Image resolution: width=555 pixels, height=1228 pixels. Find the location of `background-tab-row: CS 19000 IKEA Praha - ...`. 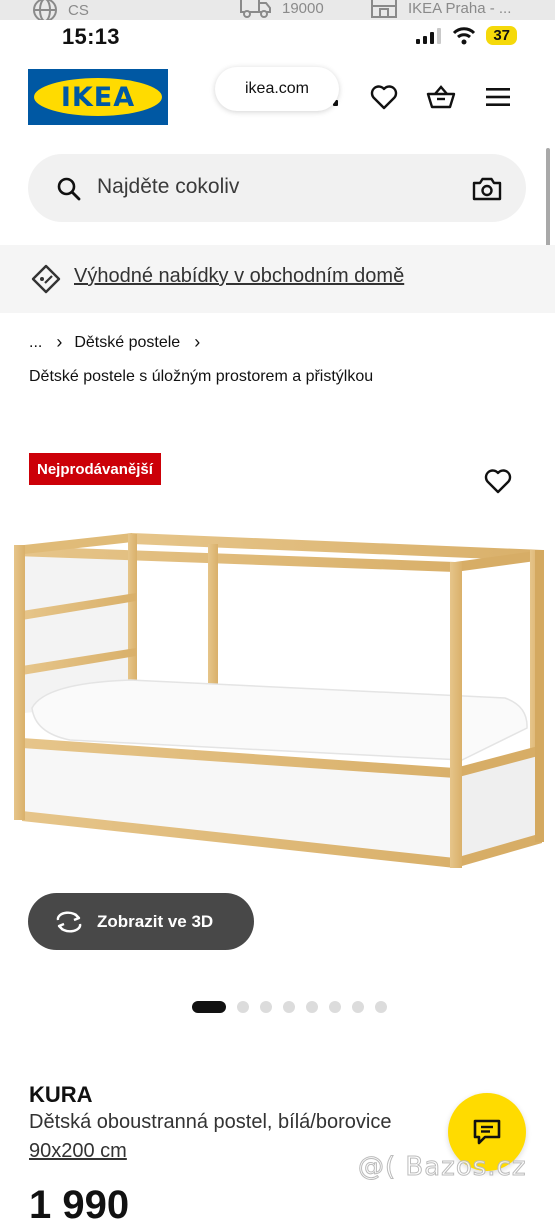

background-tab-row: CS 19000 IKEA Praha - ... is located at coordinates (277, 10).